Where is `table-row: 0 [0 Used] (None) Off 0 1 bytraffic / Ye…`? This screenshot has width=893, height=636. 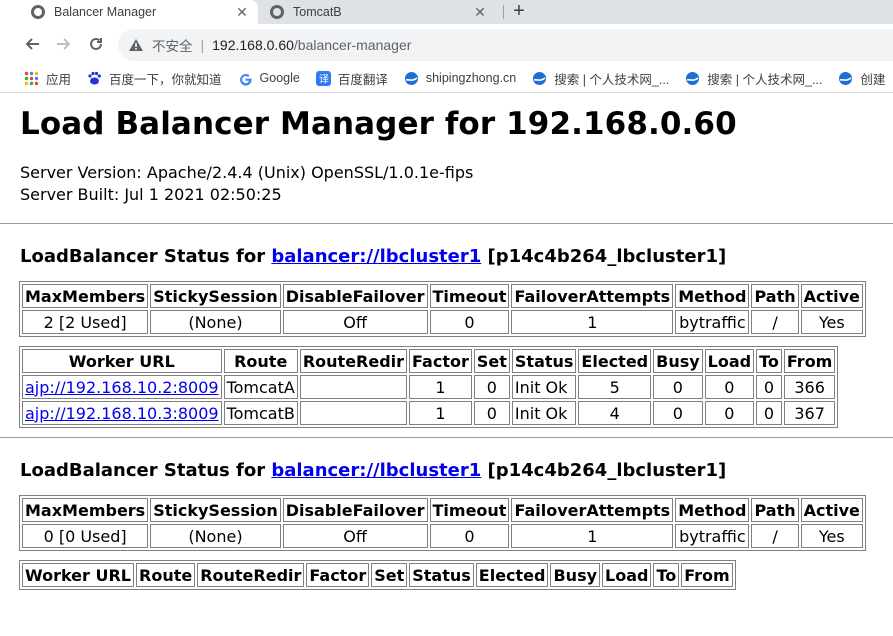 table-row: 0 [0 Used] (None) Off 0 1 bytraffic / Ye… is located at coordinates (442, 536).